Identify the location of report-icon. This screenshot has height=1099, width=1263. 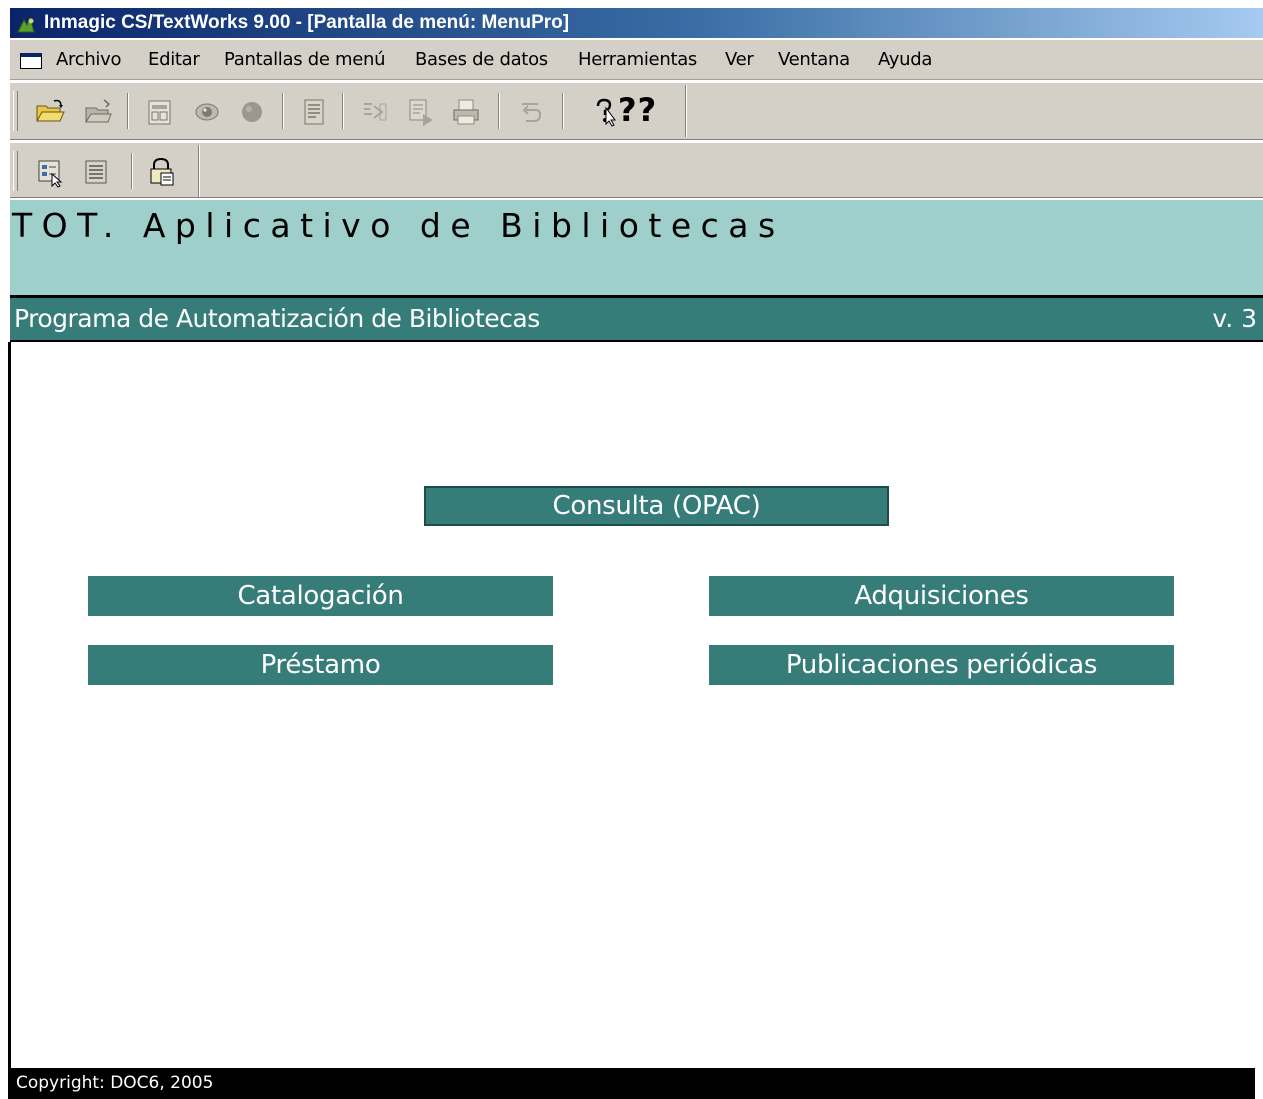
(314, 112).